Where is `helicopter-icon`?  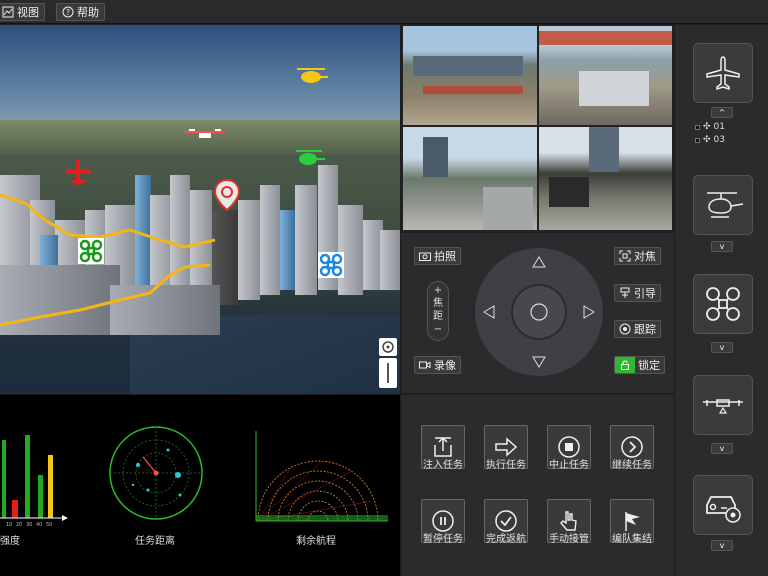 helicopter-icon is located at coordinates (725, 205).